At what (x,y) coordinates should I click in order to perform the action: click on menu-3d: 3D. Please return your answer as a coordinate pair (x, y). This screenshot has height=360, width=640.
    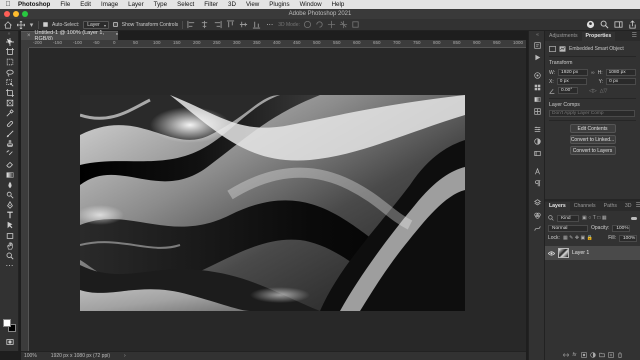
    Looking at the image, I should click on (232, 4).